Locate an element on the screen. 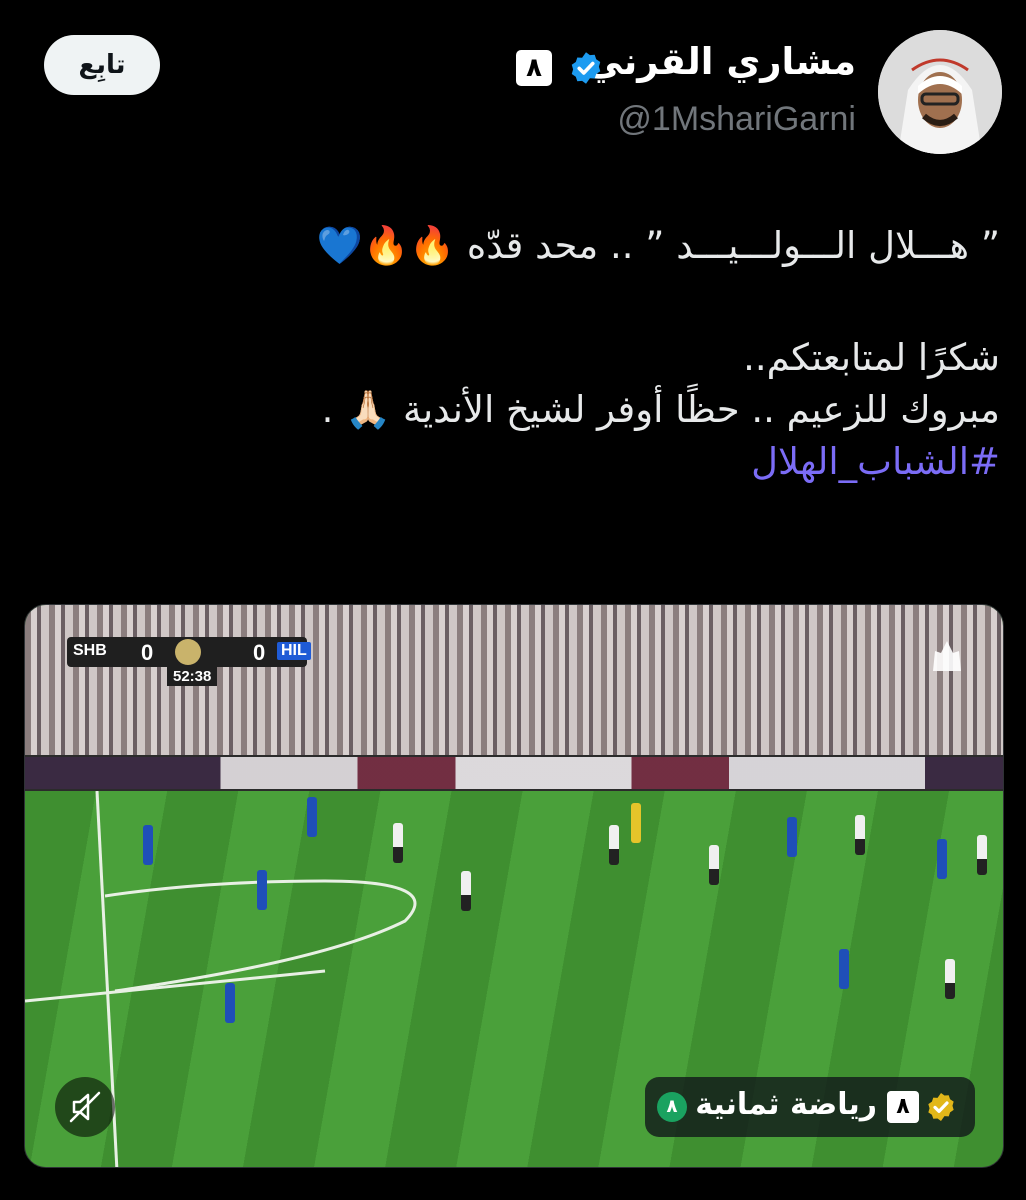 The image size is (1026, 1200). gold-verified-icon is located at coordinates (941, 1107).